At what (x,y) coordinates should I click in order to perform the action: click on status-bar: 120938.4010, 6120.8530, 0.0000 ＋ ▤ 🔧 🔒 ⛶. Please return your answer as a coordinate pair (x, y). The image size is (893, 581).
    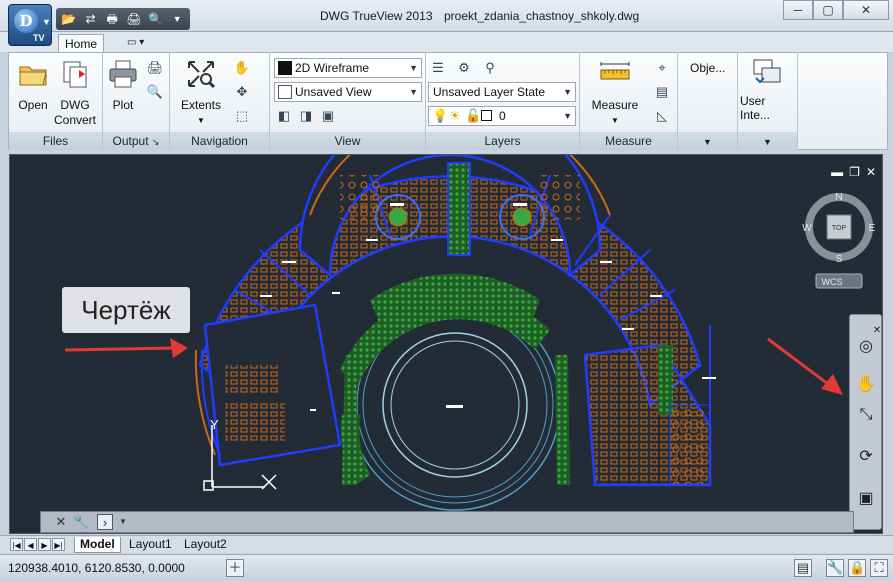
    Looking at the image, I should click on (446, 567).